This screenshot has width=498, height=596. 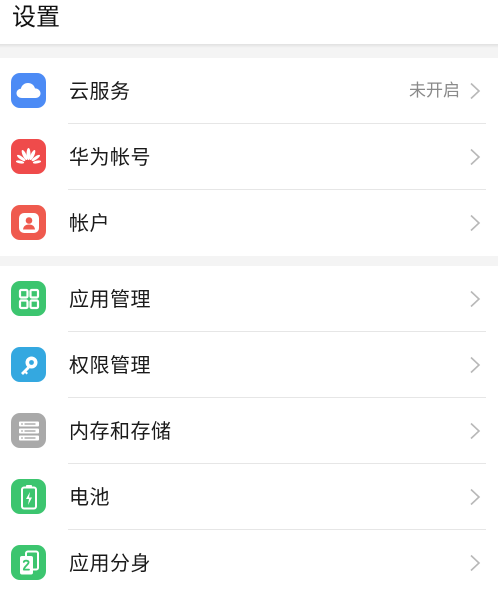 I want to click on settings-item-label: 权限管理, so click(x=110, y=365).